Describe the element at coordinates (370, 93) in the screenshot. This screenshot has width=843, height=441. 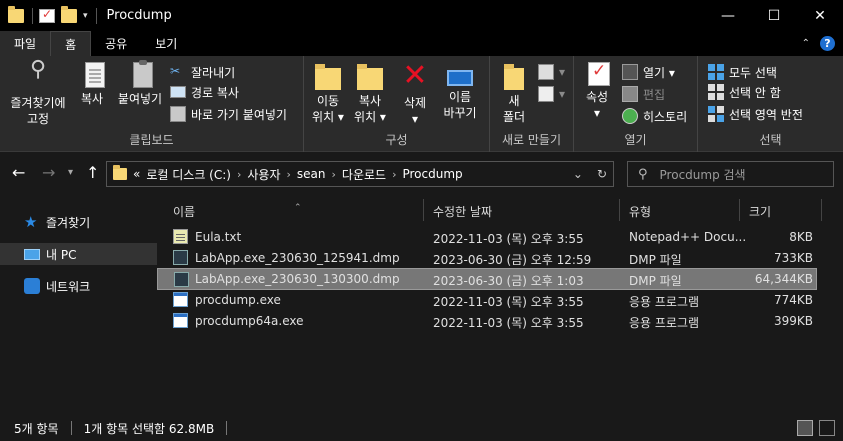
I see `copy-to-button: 복사 위치 ▾` at that location.